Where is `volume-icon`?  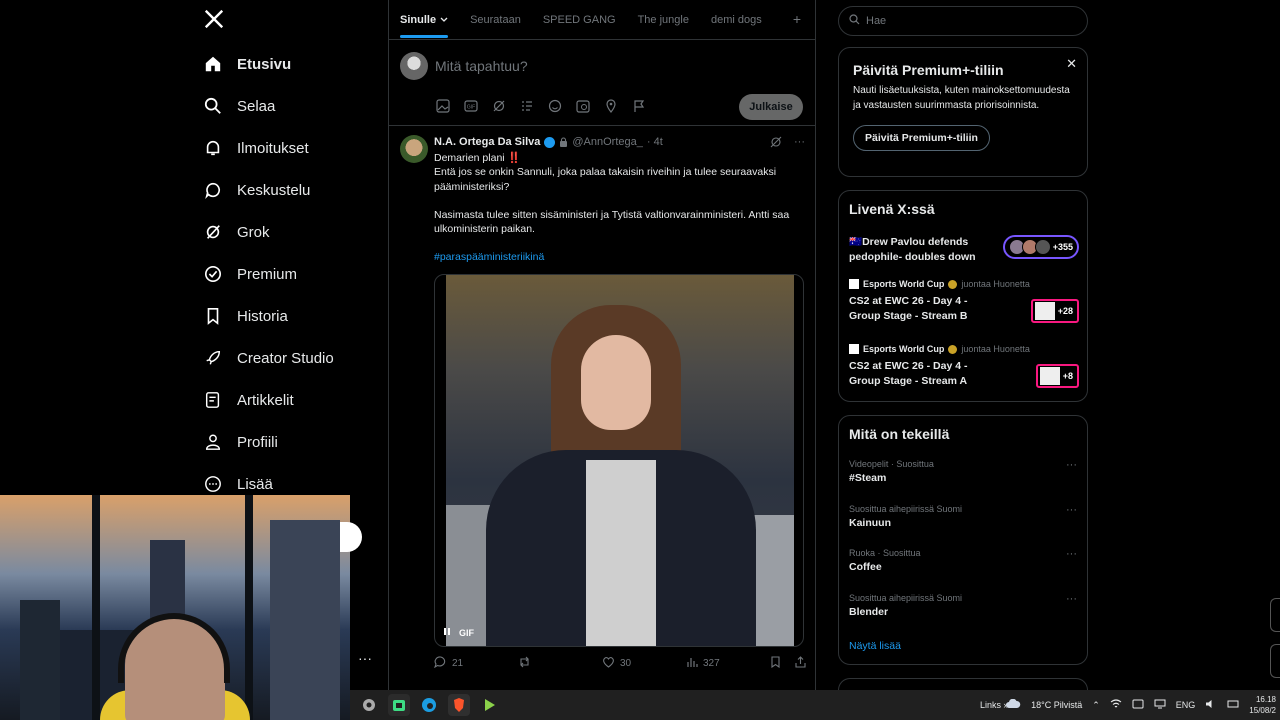
volume-icon is located at coordinates (1211, 705).